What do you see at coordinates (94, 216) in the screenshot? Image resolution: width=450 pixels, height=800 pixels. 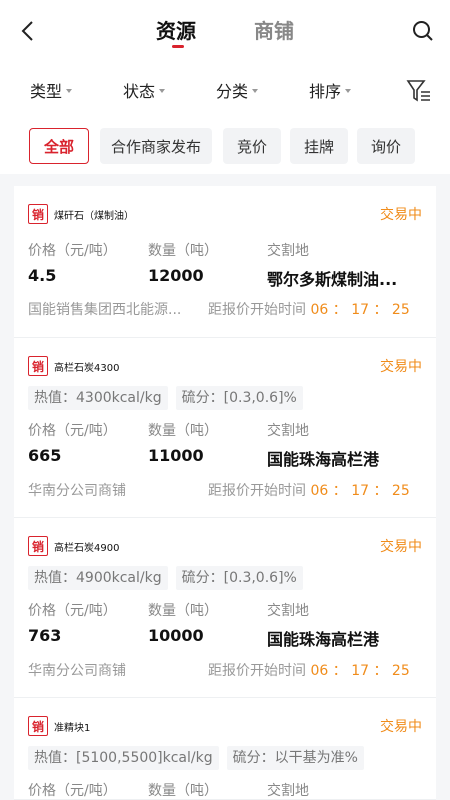 I see `item-name: 煤矸石（煤制油）` at bounding box center [94, 216].